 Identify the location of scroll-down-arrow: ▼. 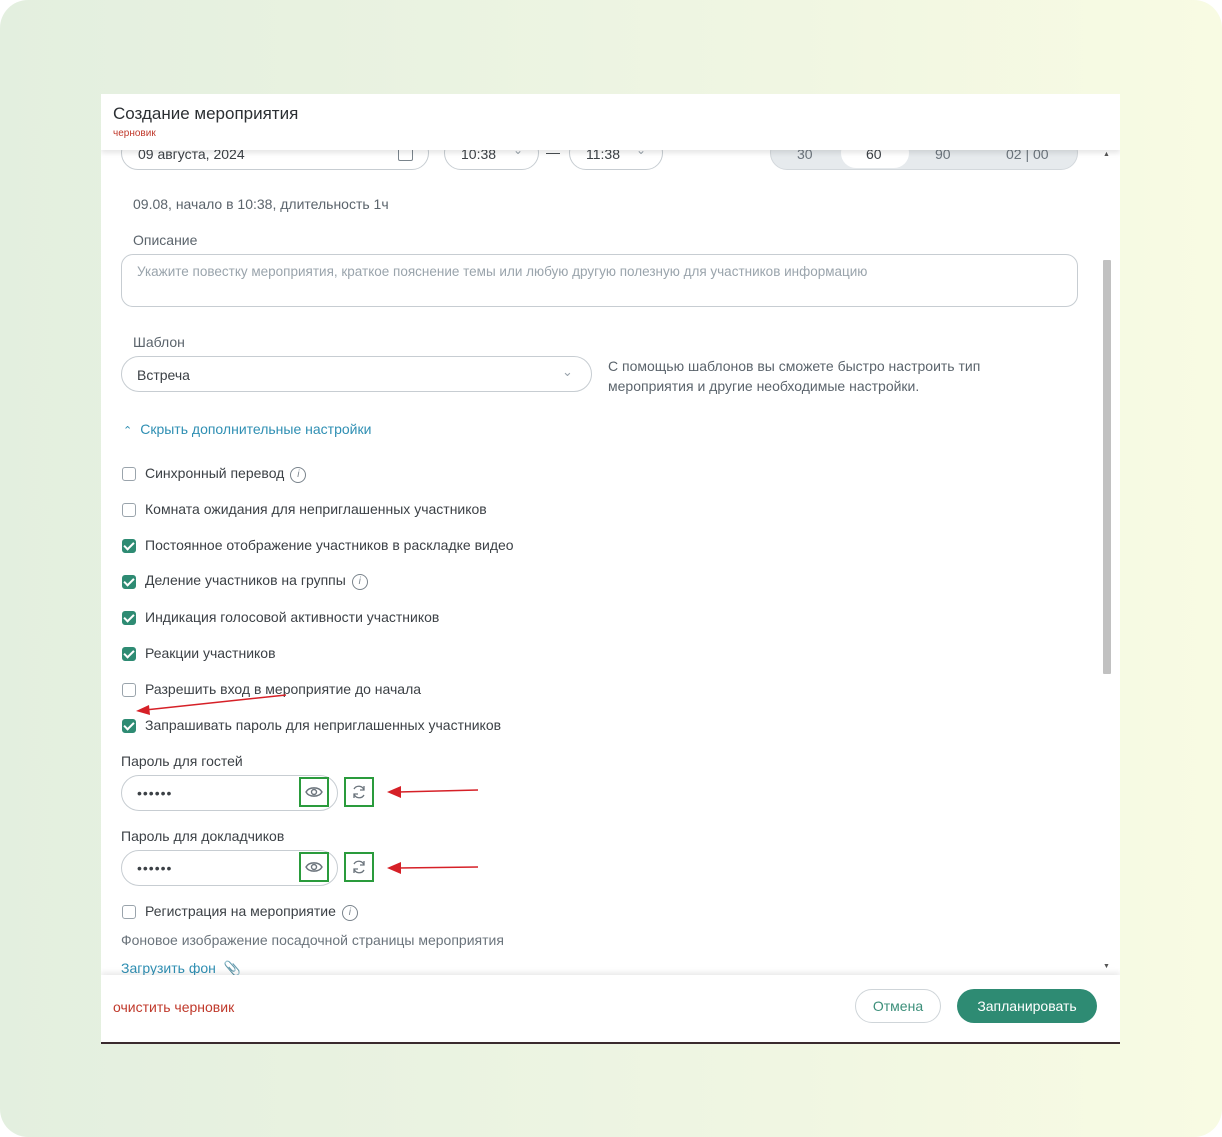
(1106, 966).